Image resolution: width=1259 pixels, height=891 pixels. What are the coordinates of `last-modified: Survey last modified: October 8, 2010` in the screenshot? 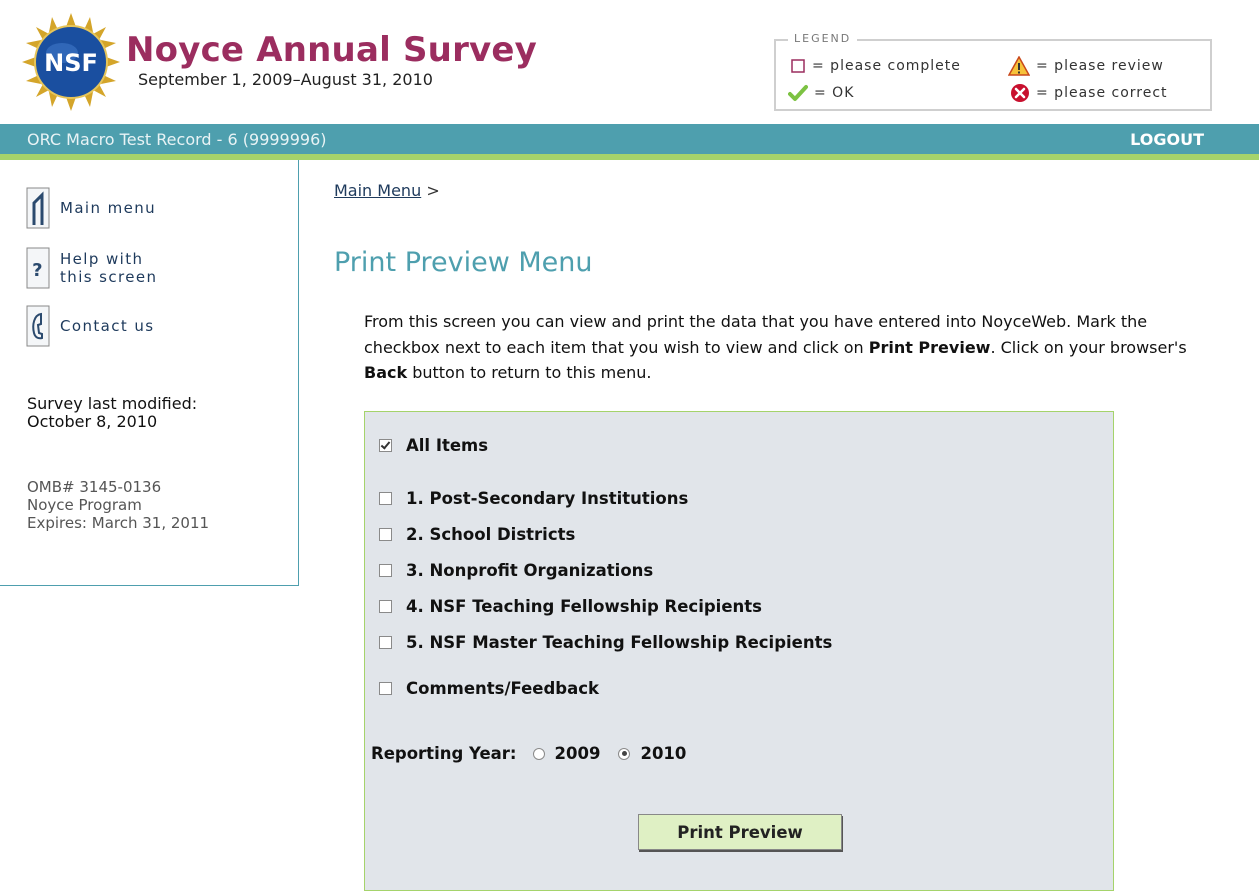 It's located at (112, 413).